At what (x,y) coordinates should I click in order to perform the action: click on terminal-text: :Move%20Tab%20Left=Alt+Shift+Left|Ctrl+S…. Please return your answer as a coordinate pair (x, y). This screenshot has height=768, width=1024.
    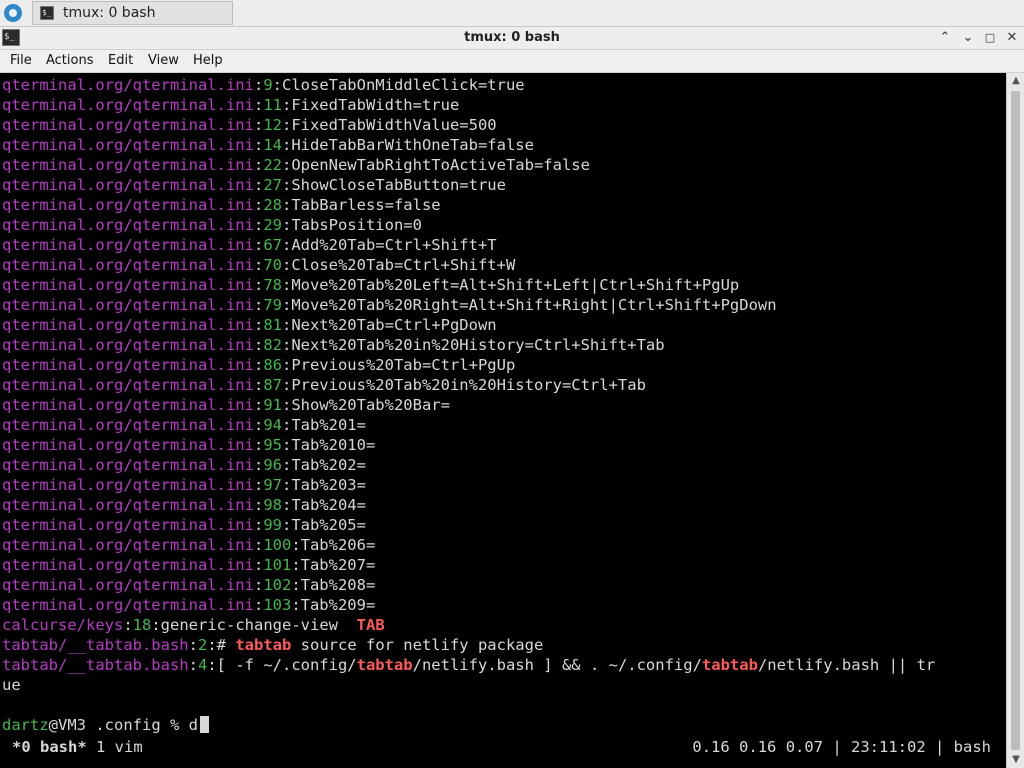
    Looking at the image, I should click on (510, 285).